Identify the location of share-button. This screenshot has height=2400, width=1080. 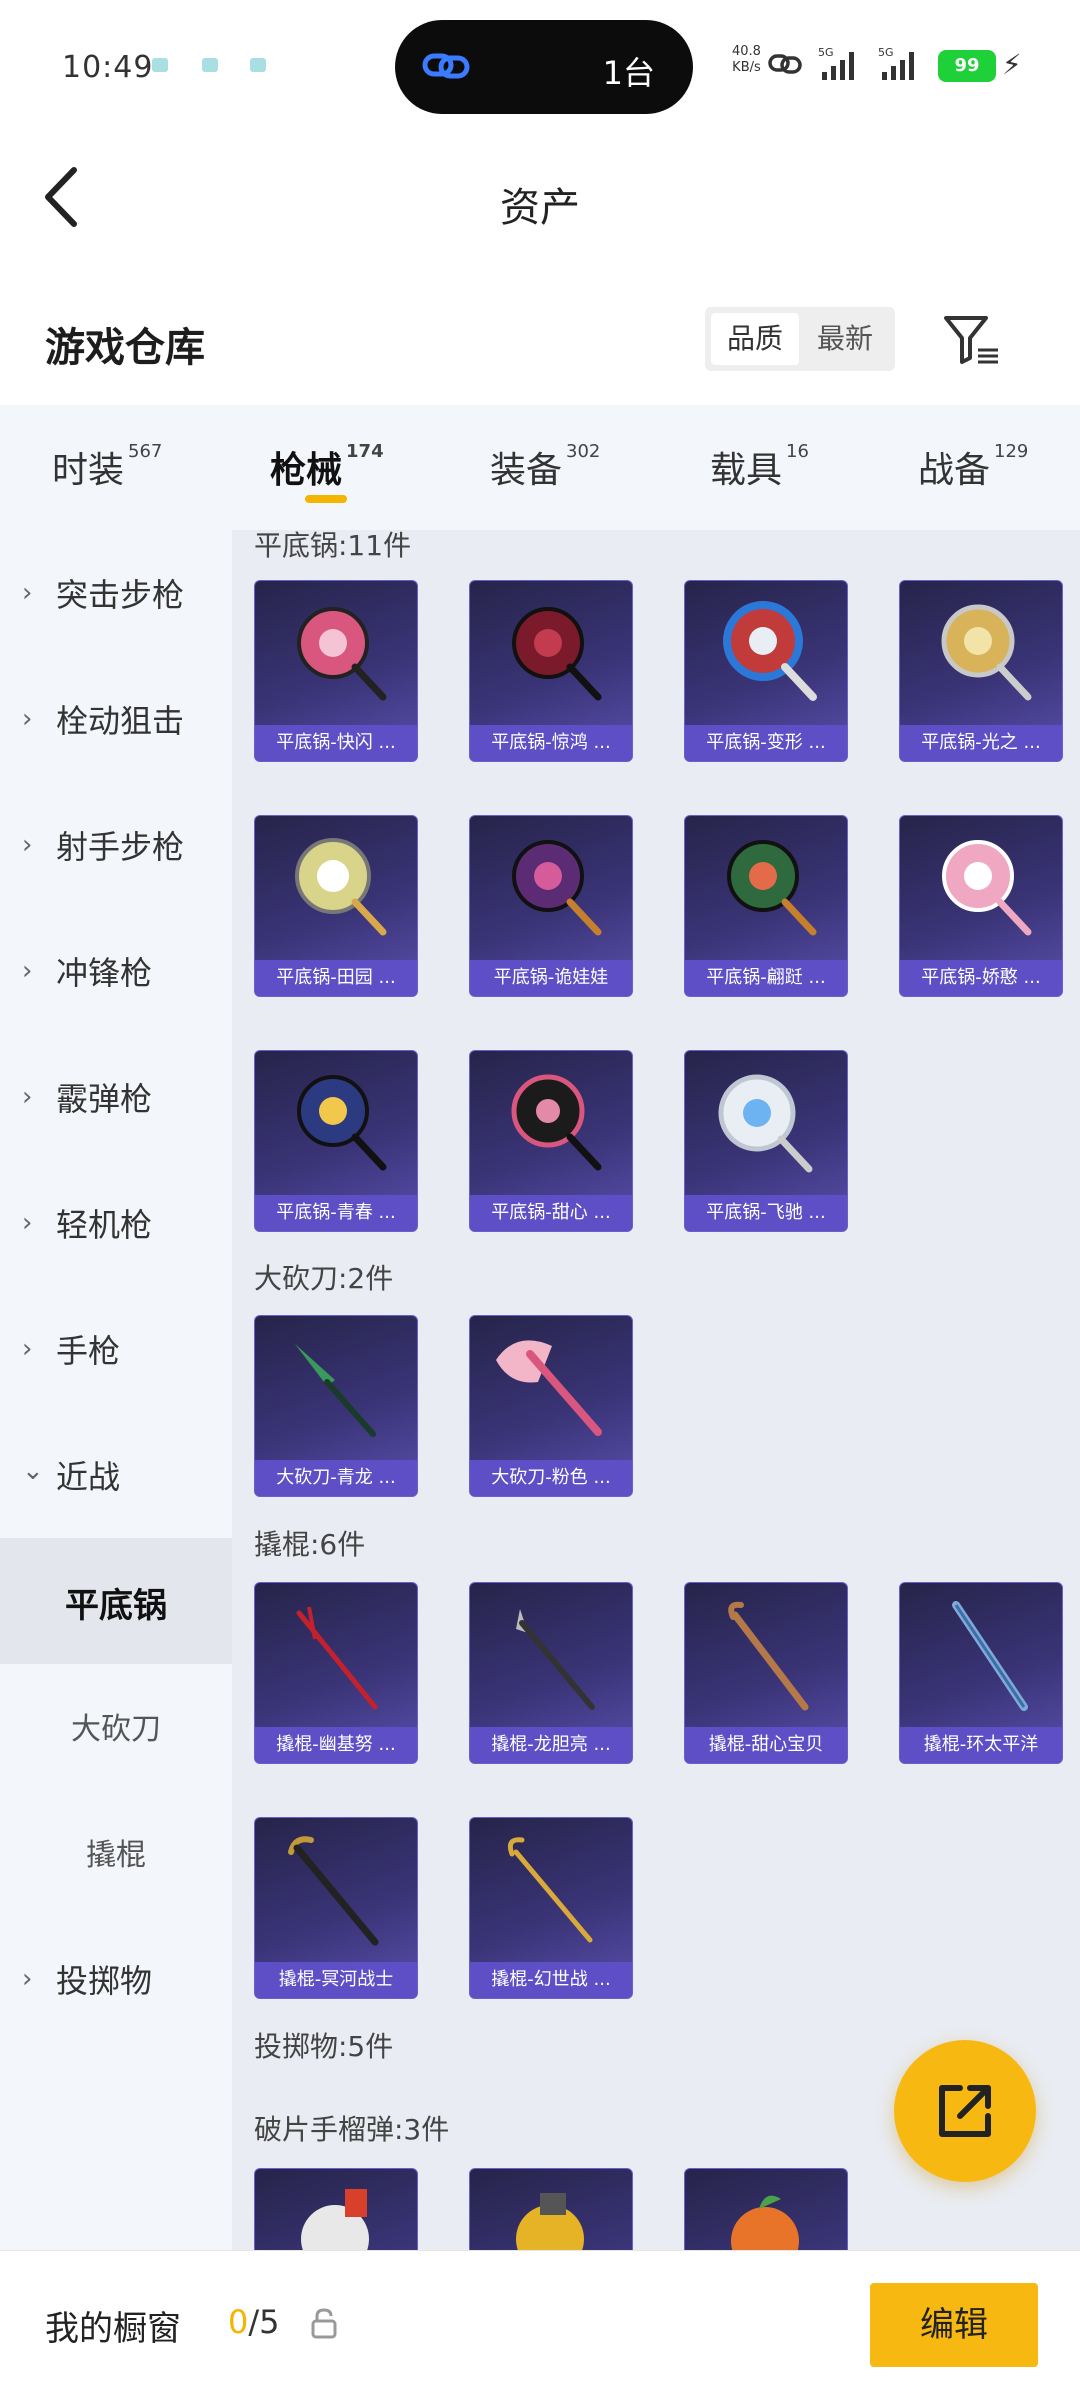
(965, 2111).